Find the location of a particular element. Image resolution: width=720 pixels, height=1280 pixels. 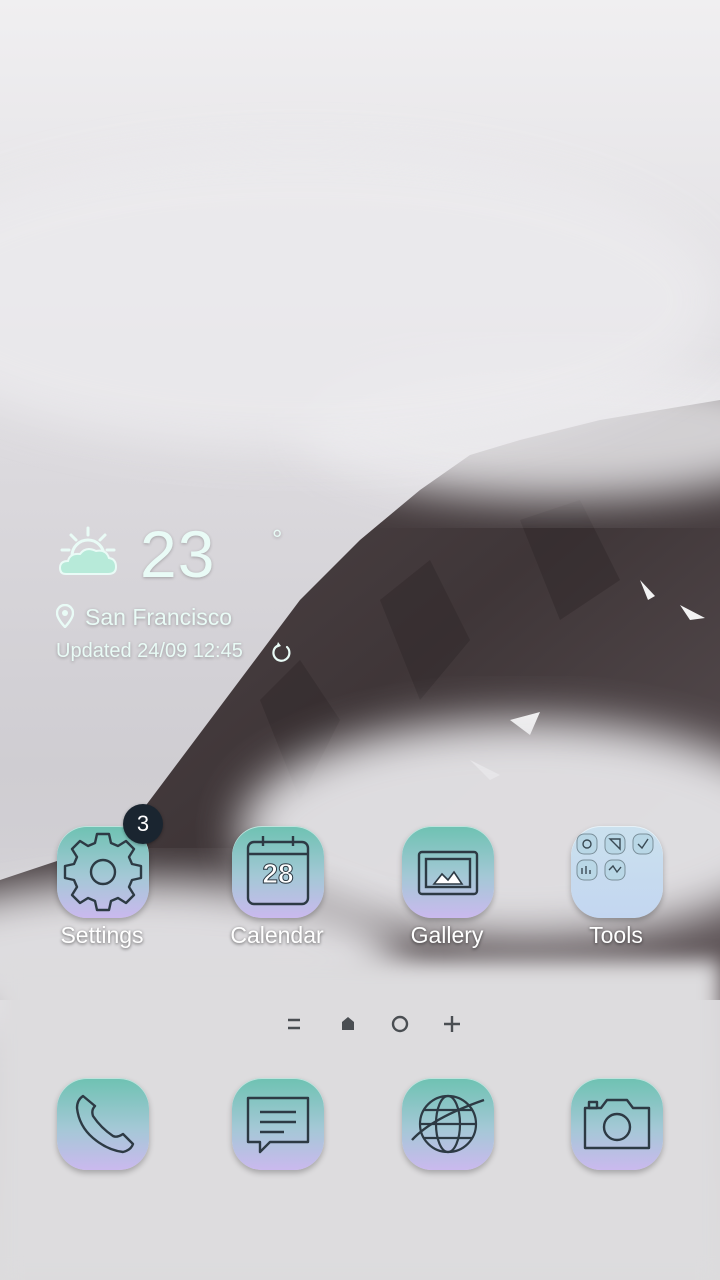

dock-messages is located at coordinates (277, 1148).